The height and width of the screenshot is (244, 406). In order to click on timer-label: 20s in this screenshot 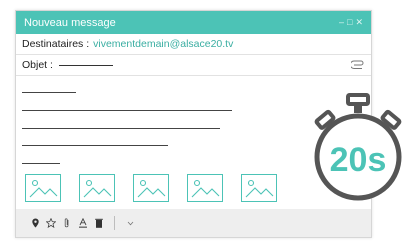, I will do `click(358, 160)`.